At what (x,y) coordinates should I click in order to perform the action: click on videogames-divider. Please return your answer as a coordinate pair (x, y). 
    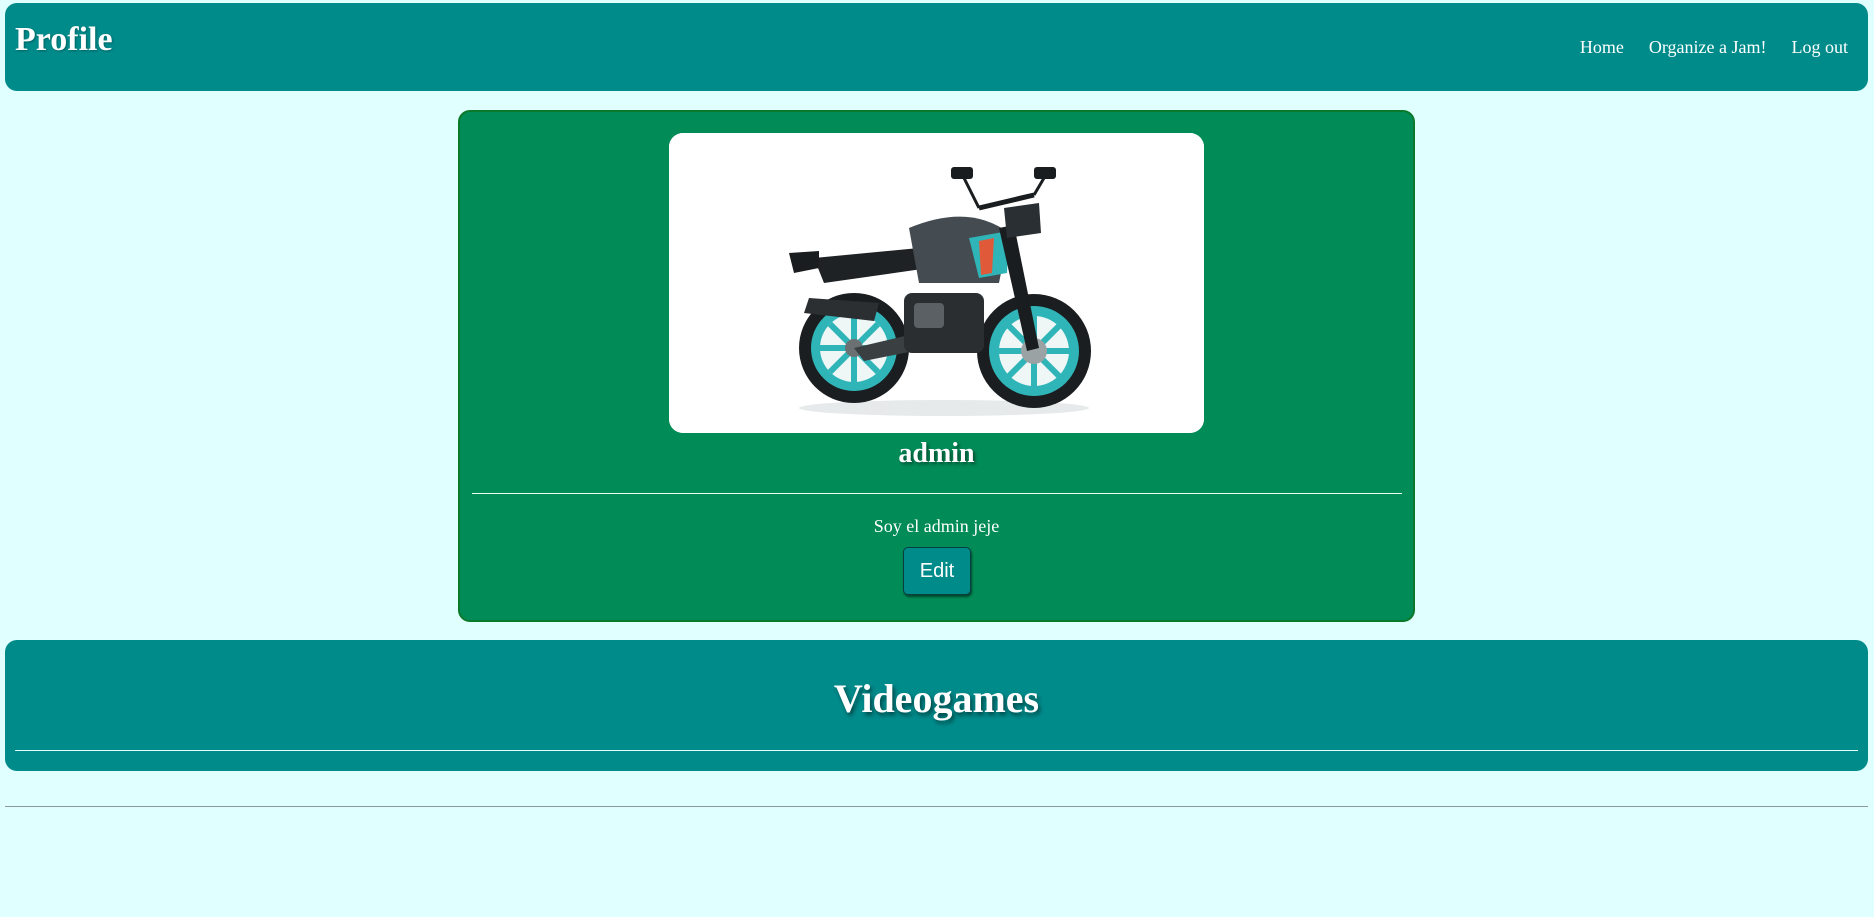
    Looking at the image, I should click on (936, 750).